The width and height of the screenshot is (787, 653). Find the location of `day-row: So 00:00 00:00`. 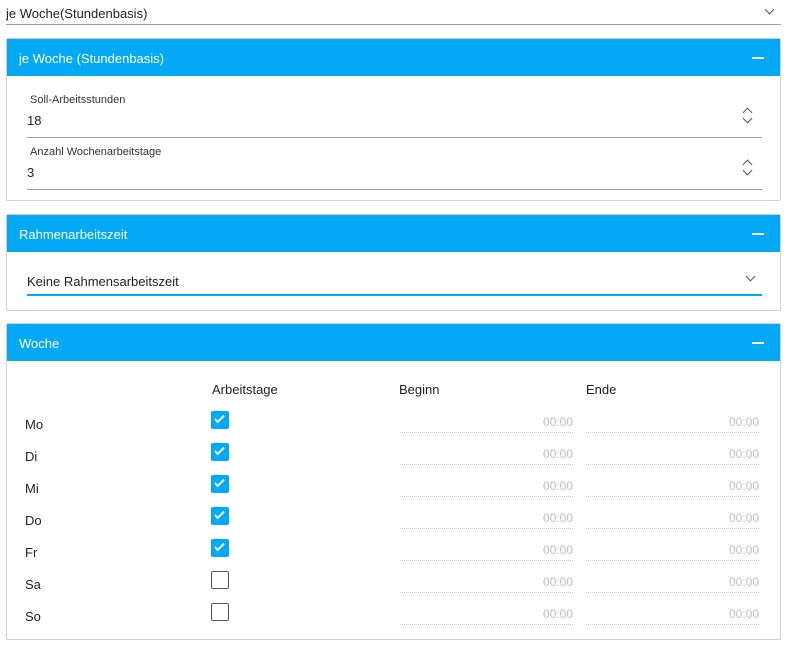

day-row: So 00:00 00:00 is located at coordinates (393, 617).